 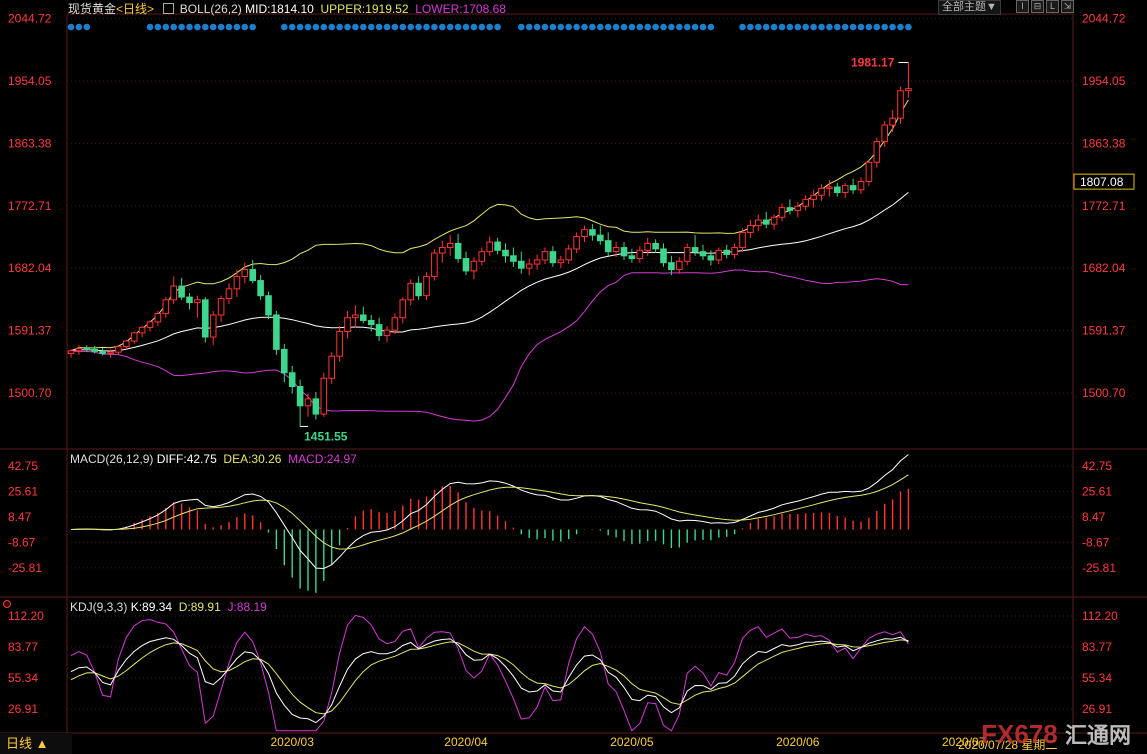 What do you see at coordinates (969, 7) in the screenshot?
I see `theme-select-button: 全部主题▼` at bounding box center [969, 7].